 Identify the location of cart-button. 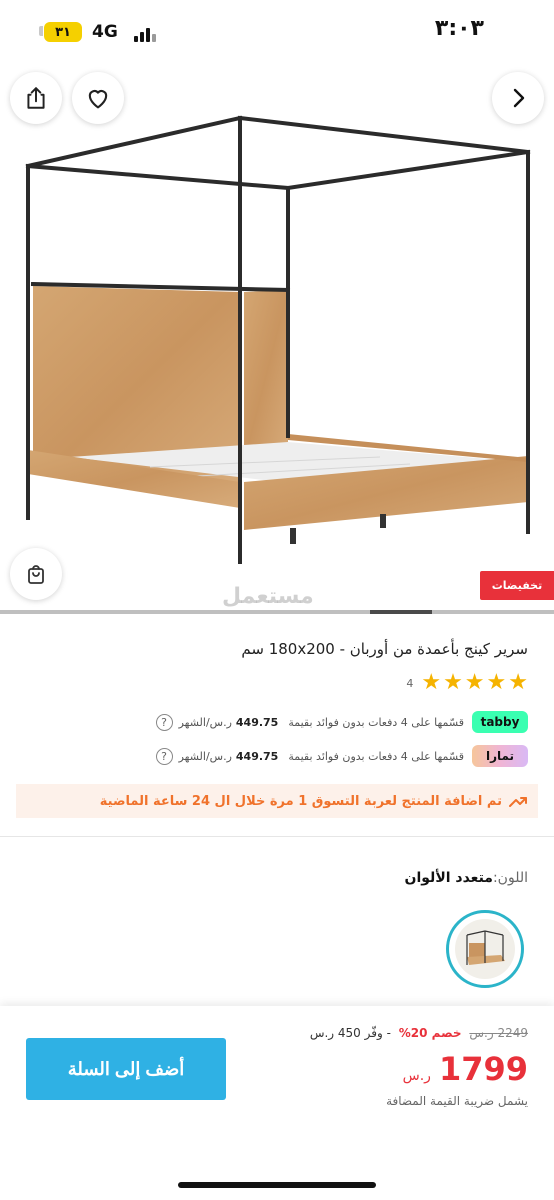
(36, 574).